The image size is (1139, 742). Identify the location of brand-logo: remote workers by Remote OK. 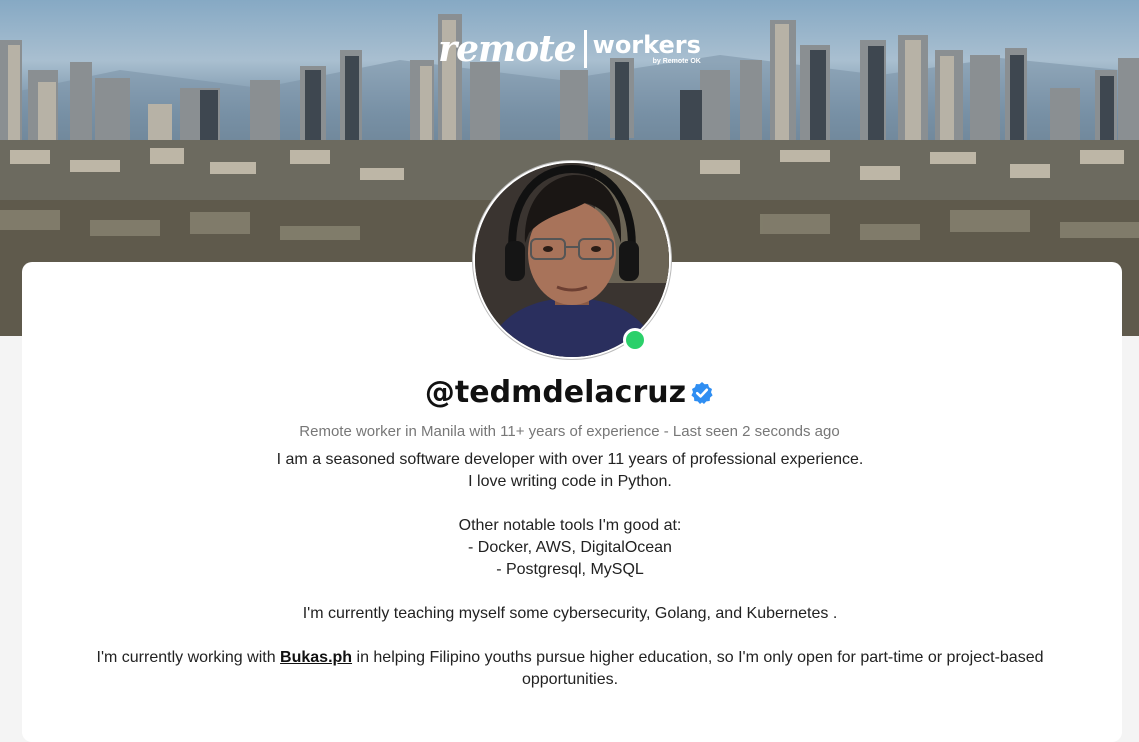
(569, 49).